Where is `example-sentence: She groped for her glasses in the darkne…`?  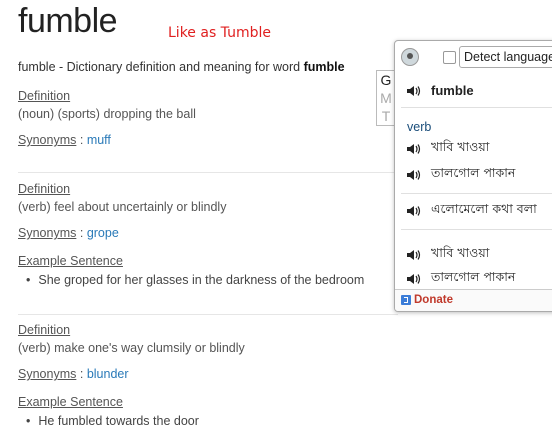 example-sentence: She groped for her glasses in the darkne… is located at coordinates (195, 280).